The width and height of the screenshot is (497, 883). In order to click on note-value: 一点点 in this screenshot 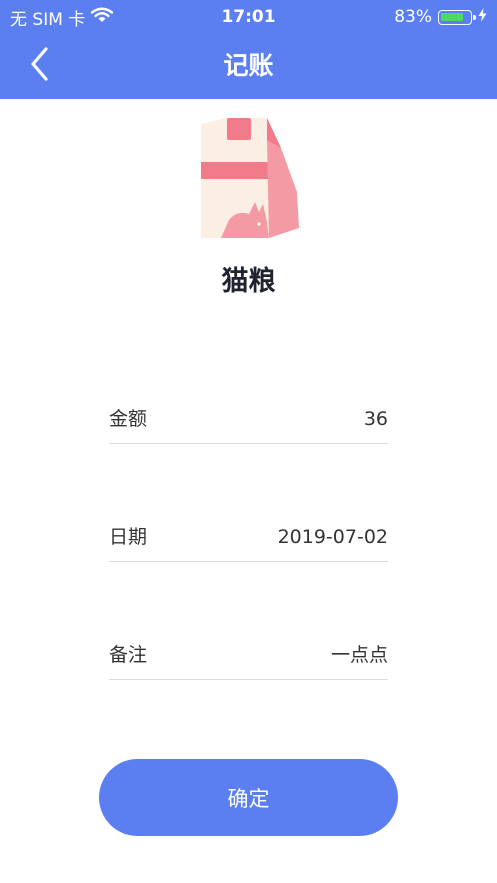, I will do `click(359, 655)`.